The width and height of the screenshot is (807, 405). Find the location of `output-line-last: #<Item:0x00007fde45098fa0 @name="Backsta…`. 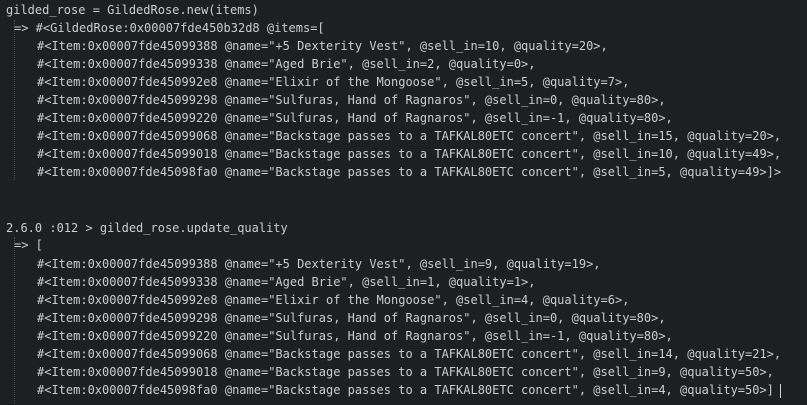

output-line-last: #<Item:0x00007fde45098fa0 @name="Backsta… is located at coordinates (409, 390).